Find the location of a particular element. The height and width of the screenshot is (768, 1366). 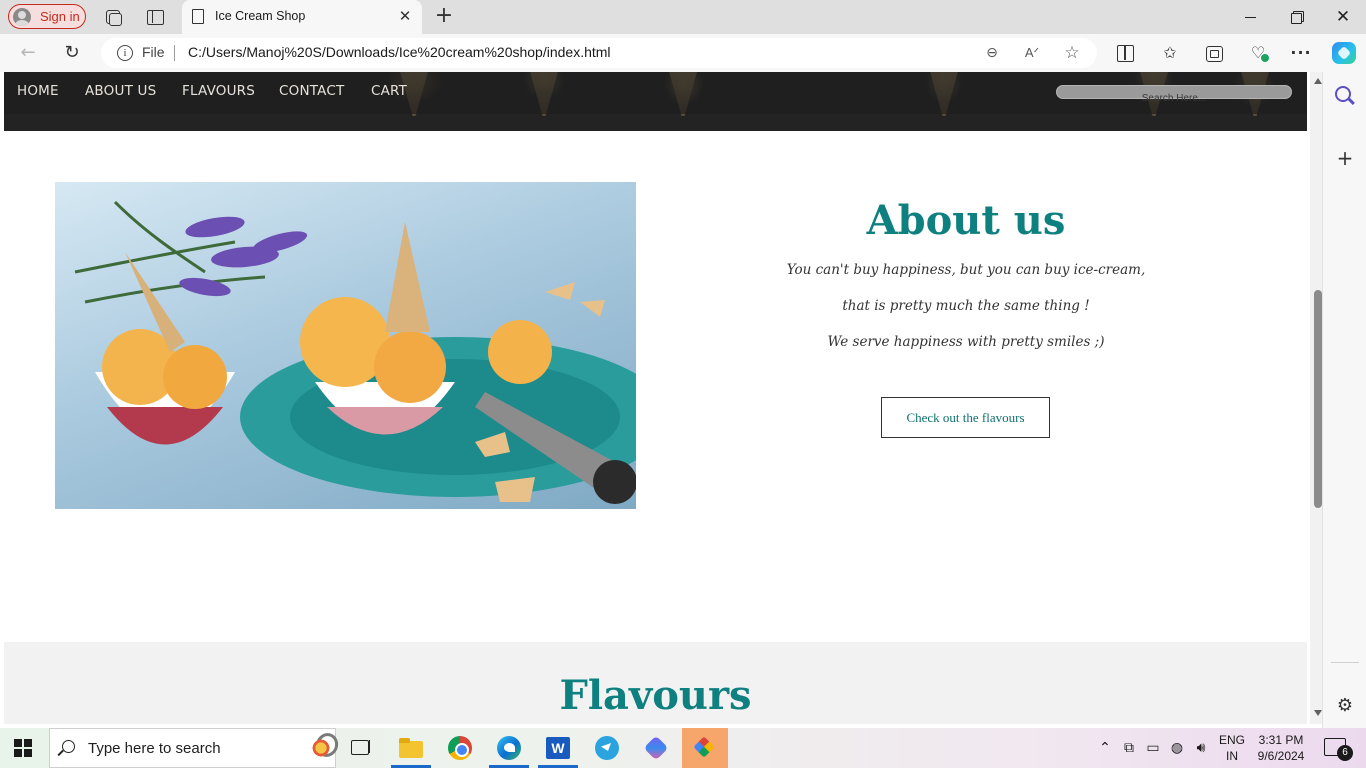

copilot-app-icon is located at coordinates (656, 748).